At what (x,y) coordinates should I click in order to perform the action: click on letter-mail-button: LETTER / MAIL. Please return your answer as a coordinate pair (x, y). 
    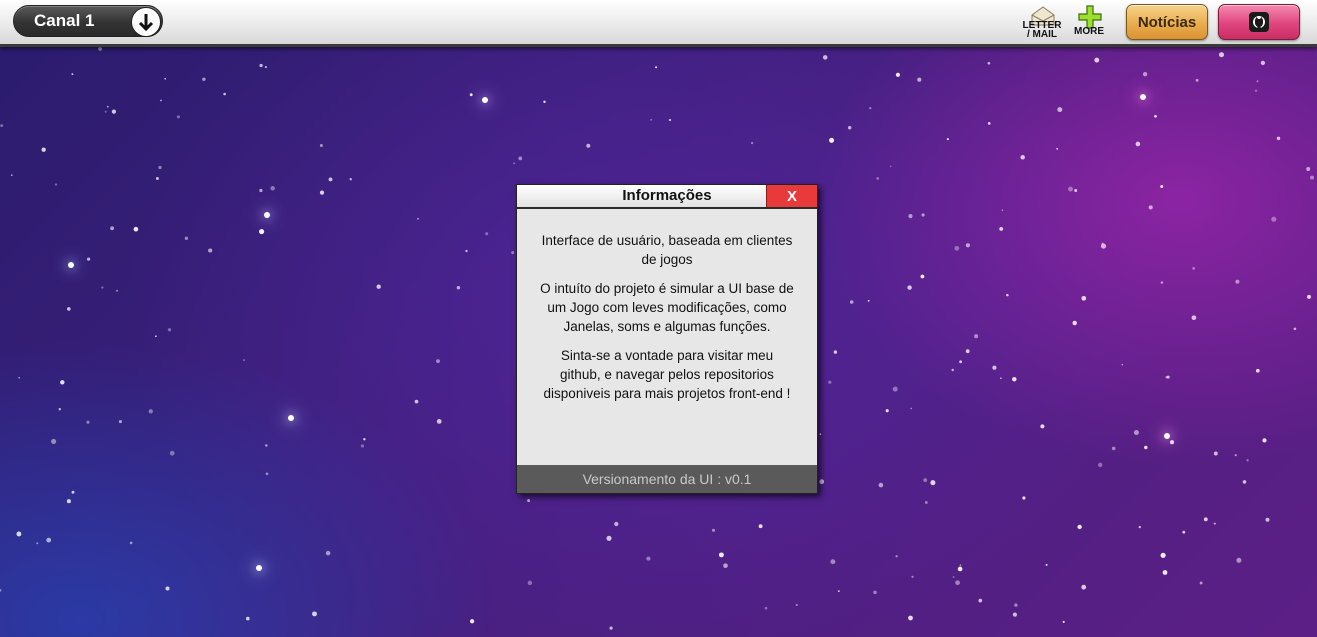
    Looking at the image, I should click on (1042, 22).